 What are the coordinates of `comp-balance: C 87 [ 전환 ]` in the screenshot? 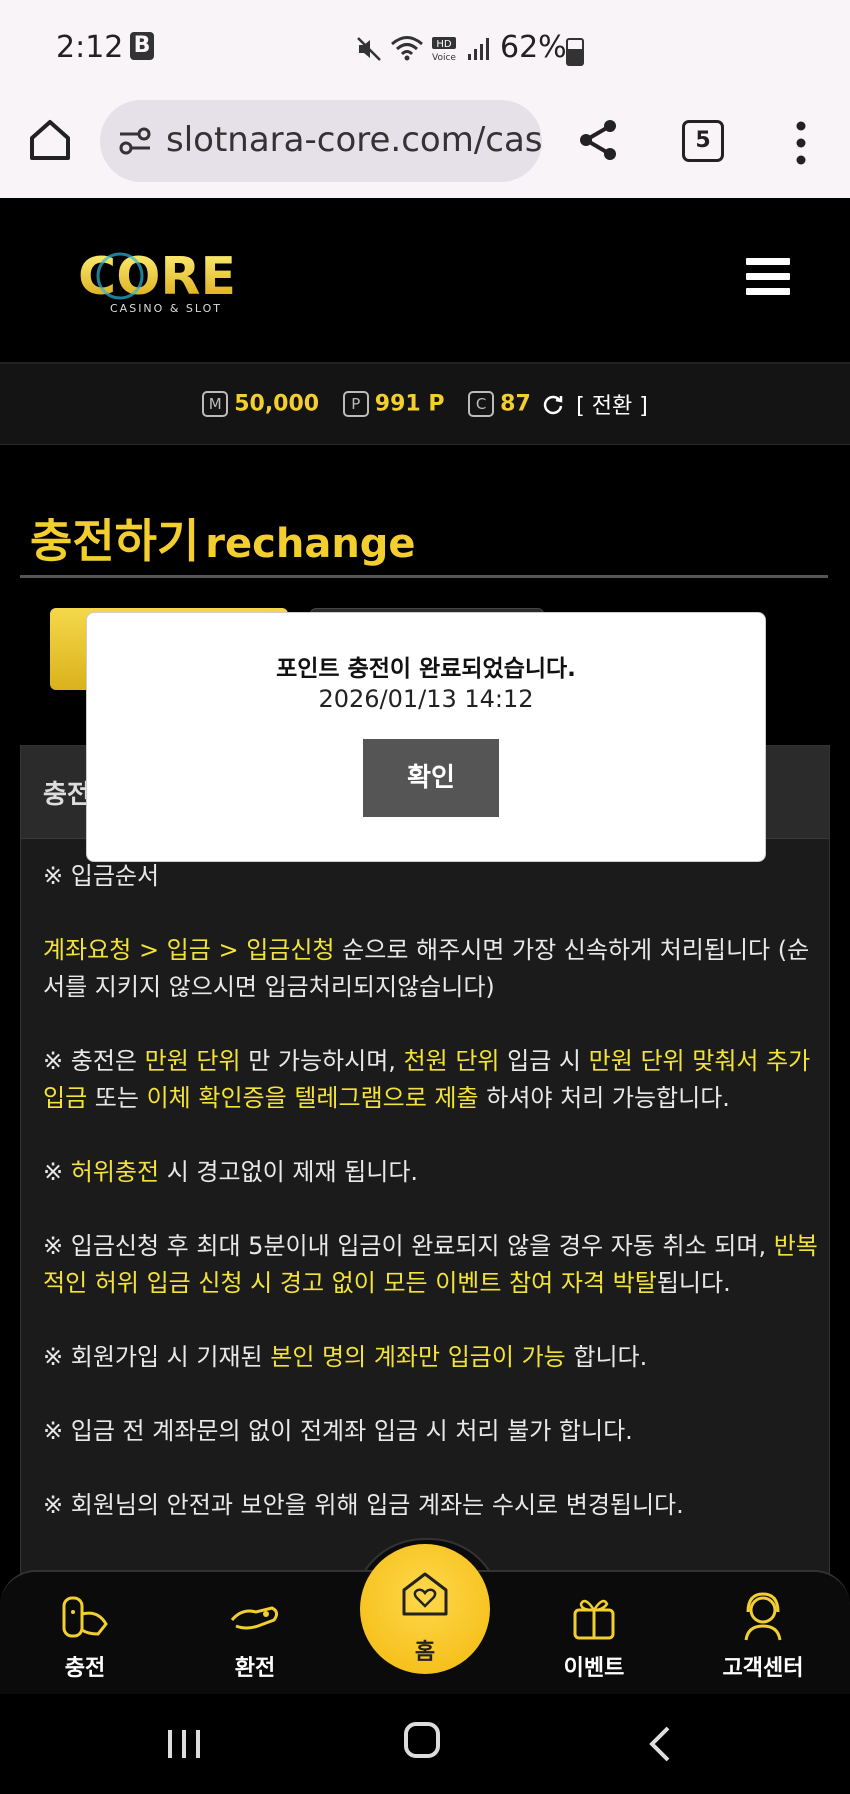 It's located at (558, 404).